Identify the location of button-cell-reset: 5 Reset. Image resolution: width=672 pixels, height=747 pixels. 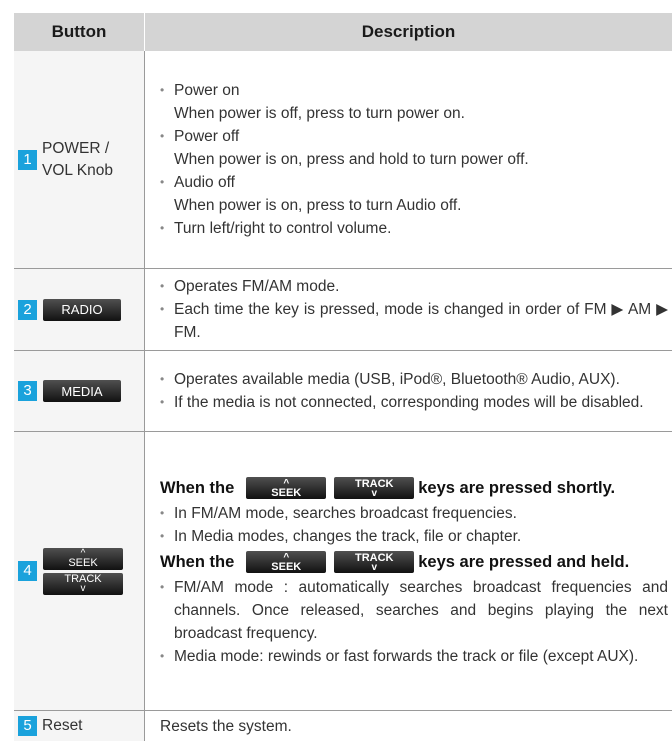
(79, 725).